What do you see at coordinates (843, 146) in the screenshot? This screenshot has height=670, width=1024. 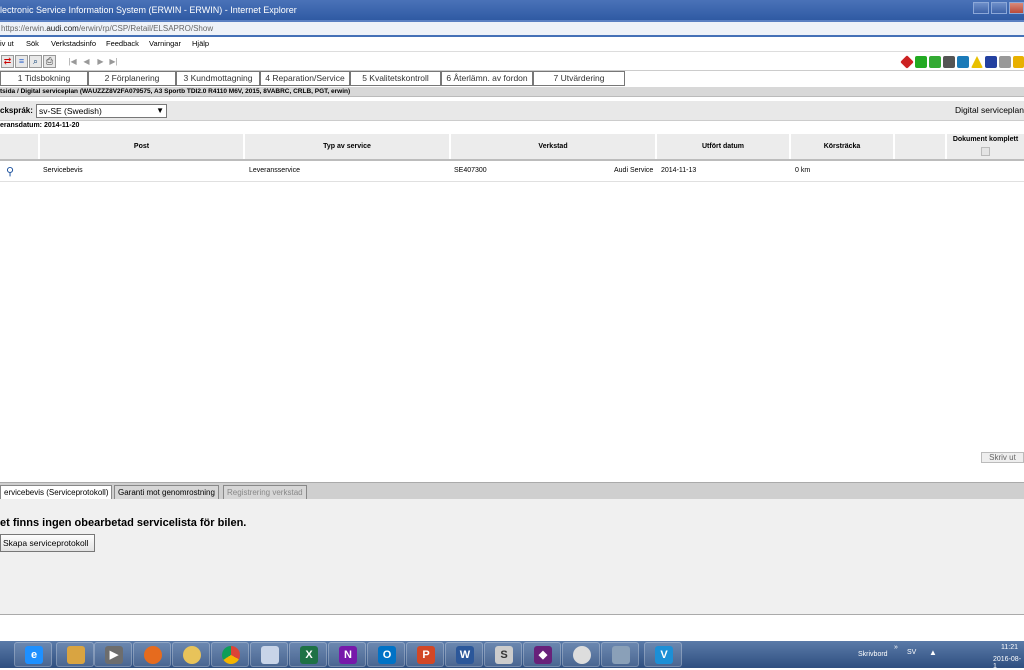 I see `column-header-distance: Körsträcka` at bounding box center [843, 146].